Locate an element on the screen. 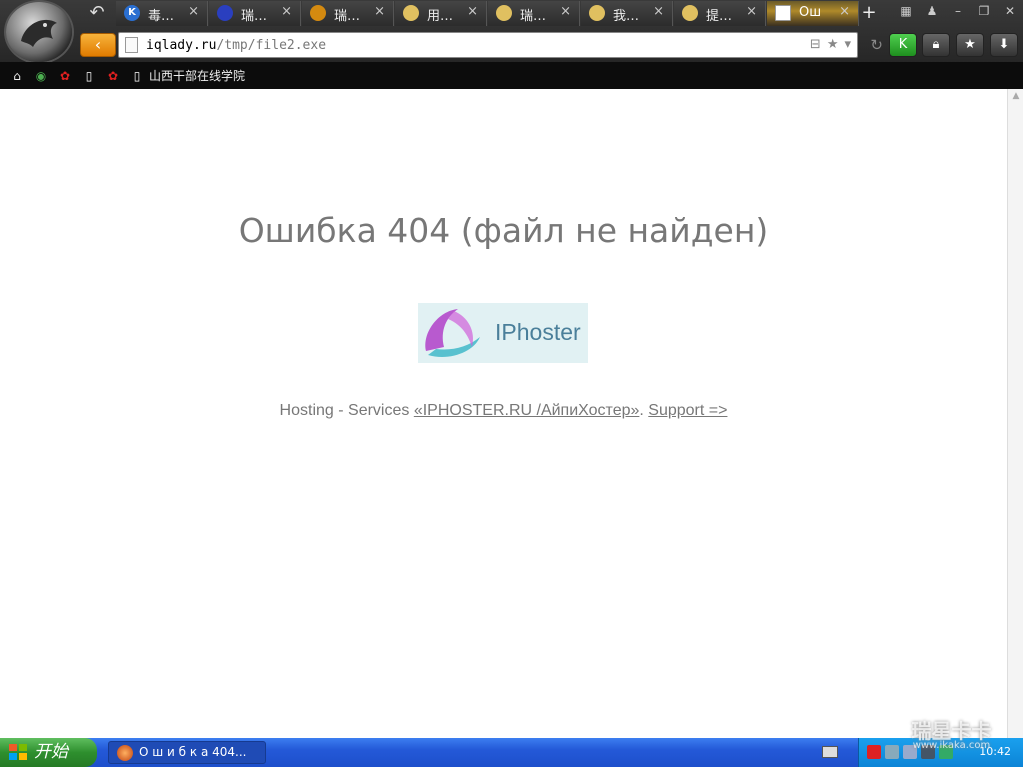 The image size is (1023, 767). bookmarks-bar: ⌂ ◉ ✿ ▯ ✿ ▯ 山西干部在线学院 is located at coordinates (511, 75).